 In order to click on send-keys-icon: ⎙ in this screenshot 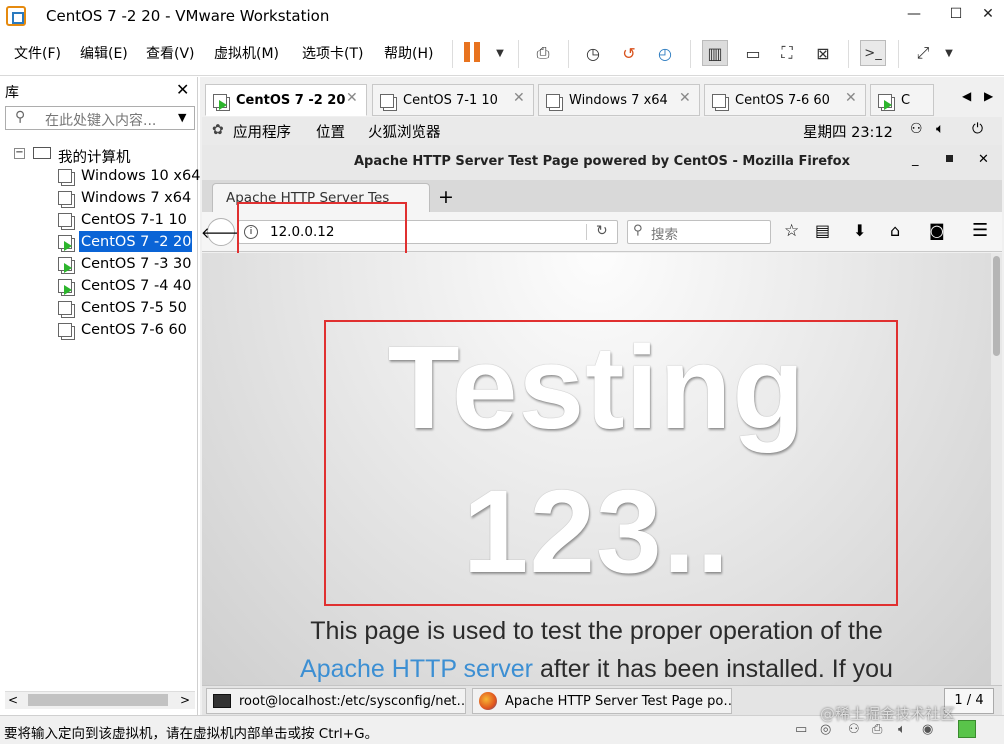, I will do `click(543, 53)`.